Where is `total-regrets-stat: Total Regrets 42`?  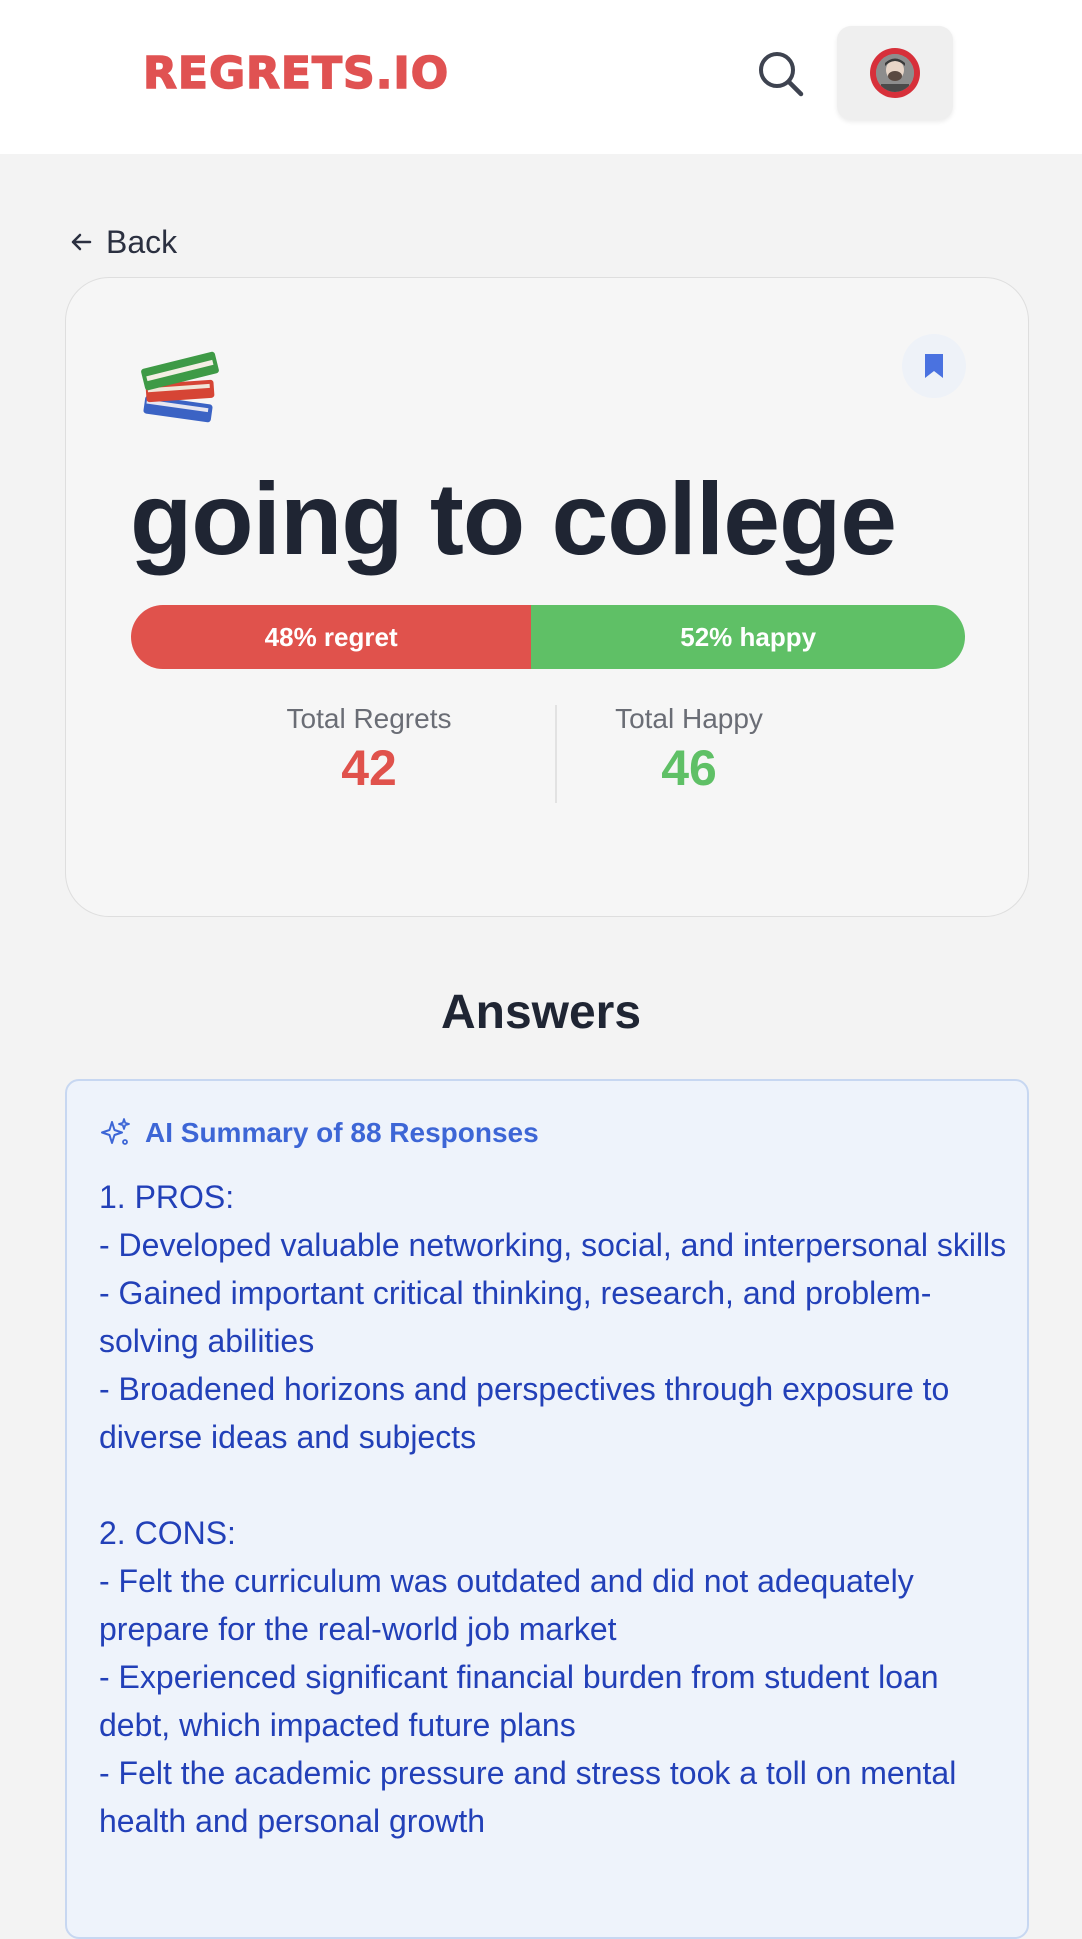 total-regrets-stat: Total Regrets 42 is located at coordinates (369, 750).